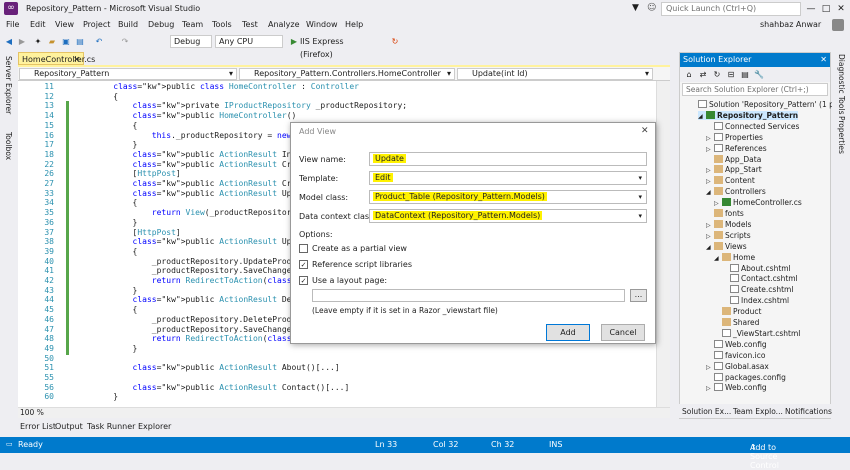 The image size is (850, 470). What do you see at coordinates (64, 24) in the screenshot?
I see `menu-view: View` at bounding box center [64, 24].